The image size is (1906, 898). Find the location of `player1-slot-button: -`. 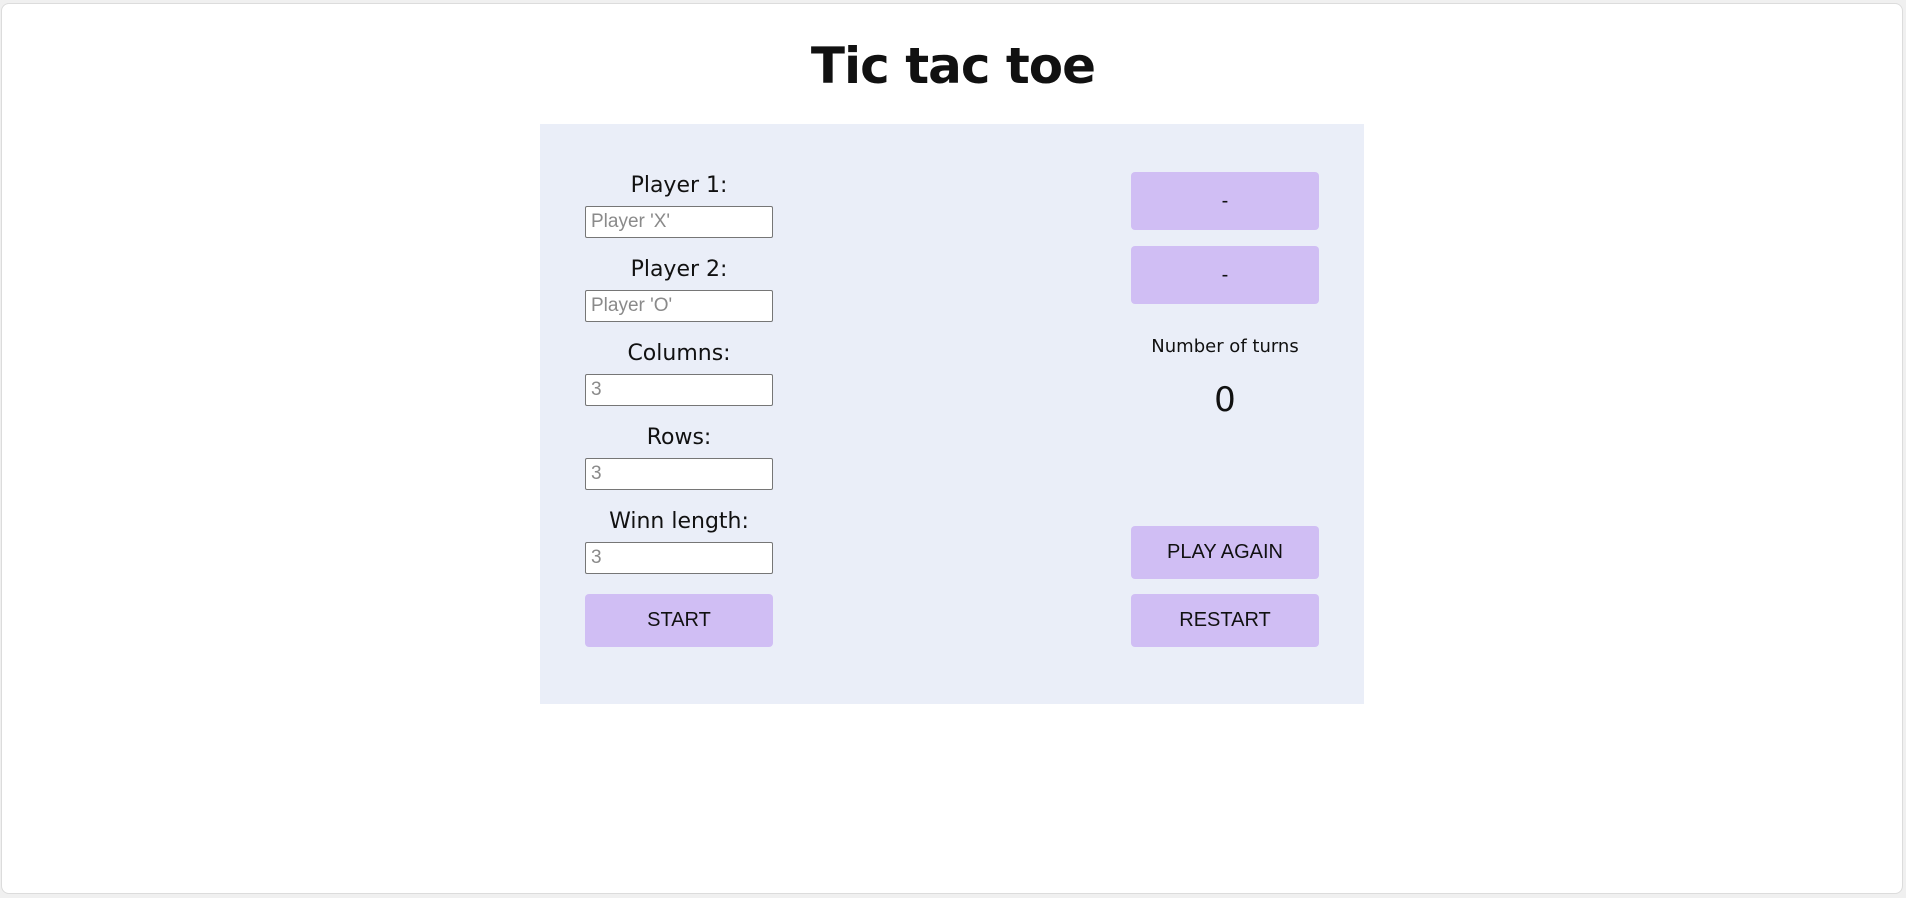

player1-slot-button: - is located at coordinates (1225, 201).